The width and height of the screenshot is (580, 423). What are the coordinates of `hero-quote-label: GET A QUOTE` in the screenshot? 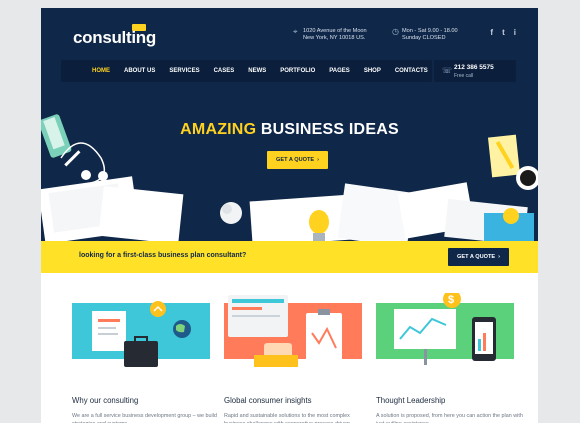 It's located at (295, 160).